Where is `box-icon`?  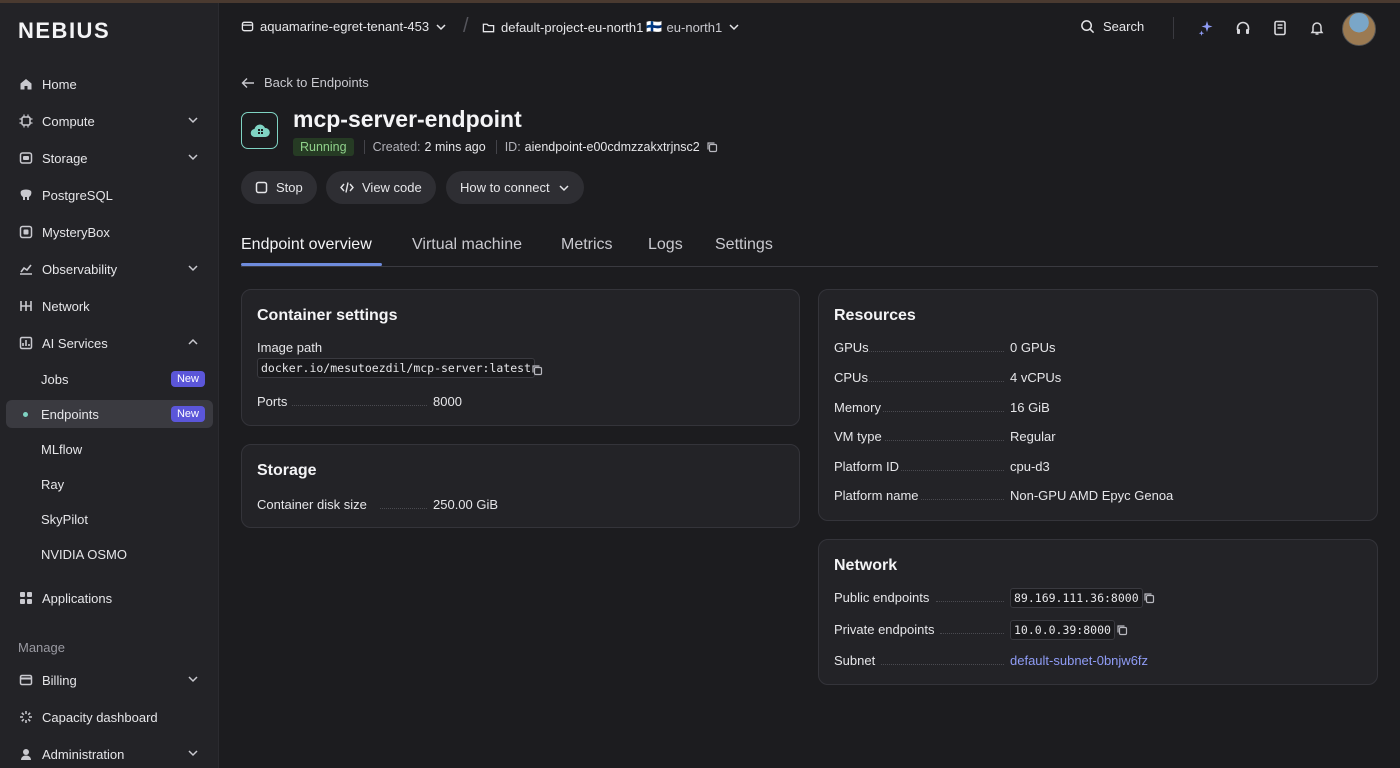 box-icon is located at coordinates (26, 232).